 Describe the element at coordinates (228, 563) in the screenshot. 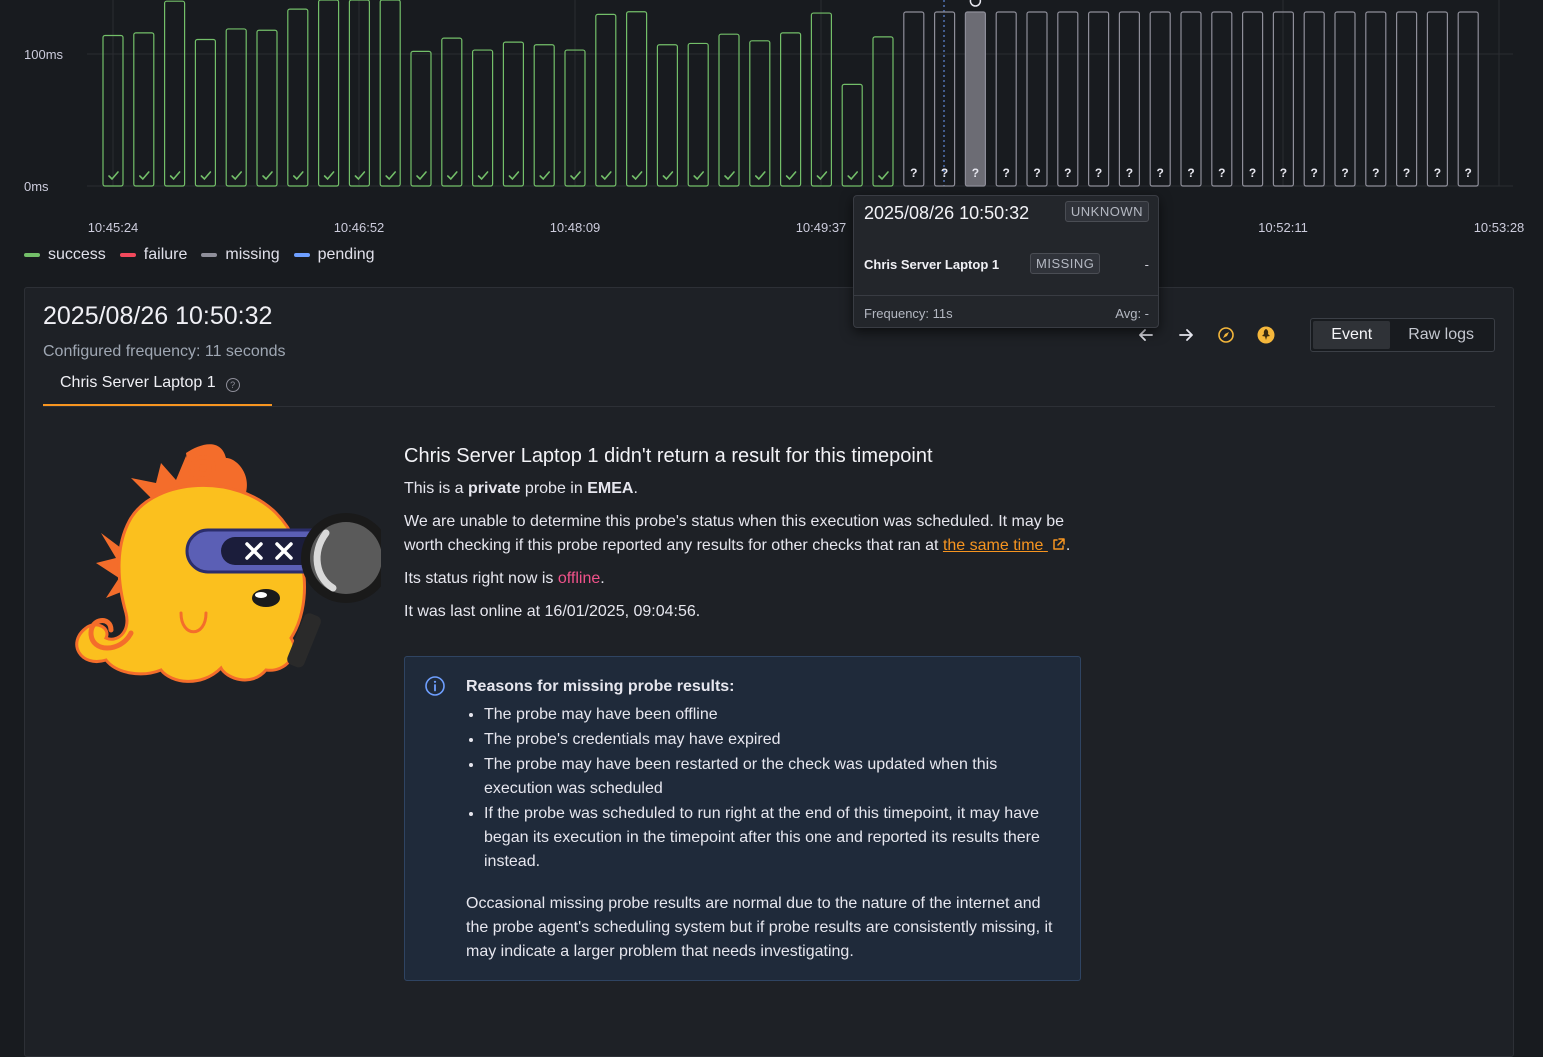

I see `mascot-illustration` at that location.